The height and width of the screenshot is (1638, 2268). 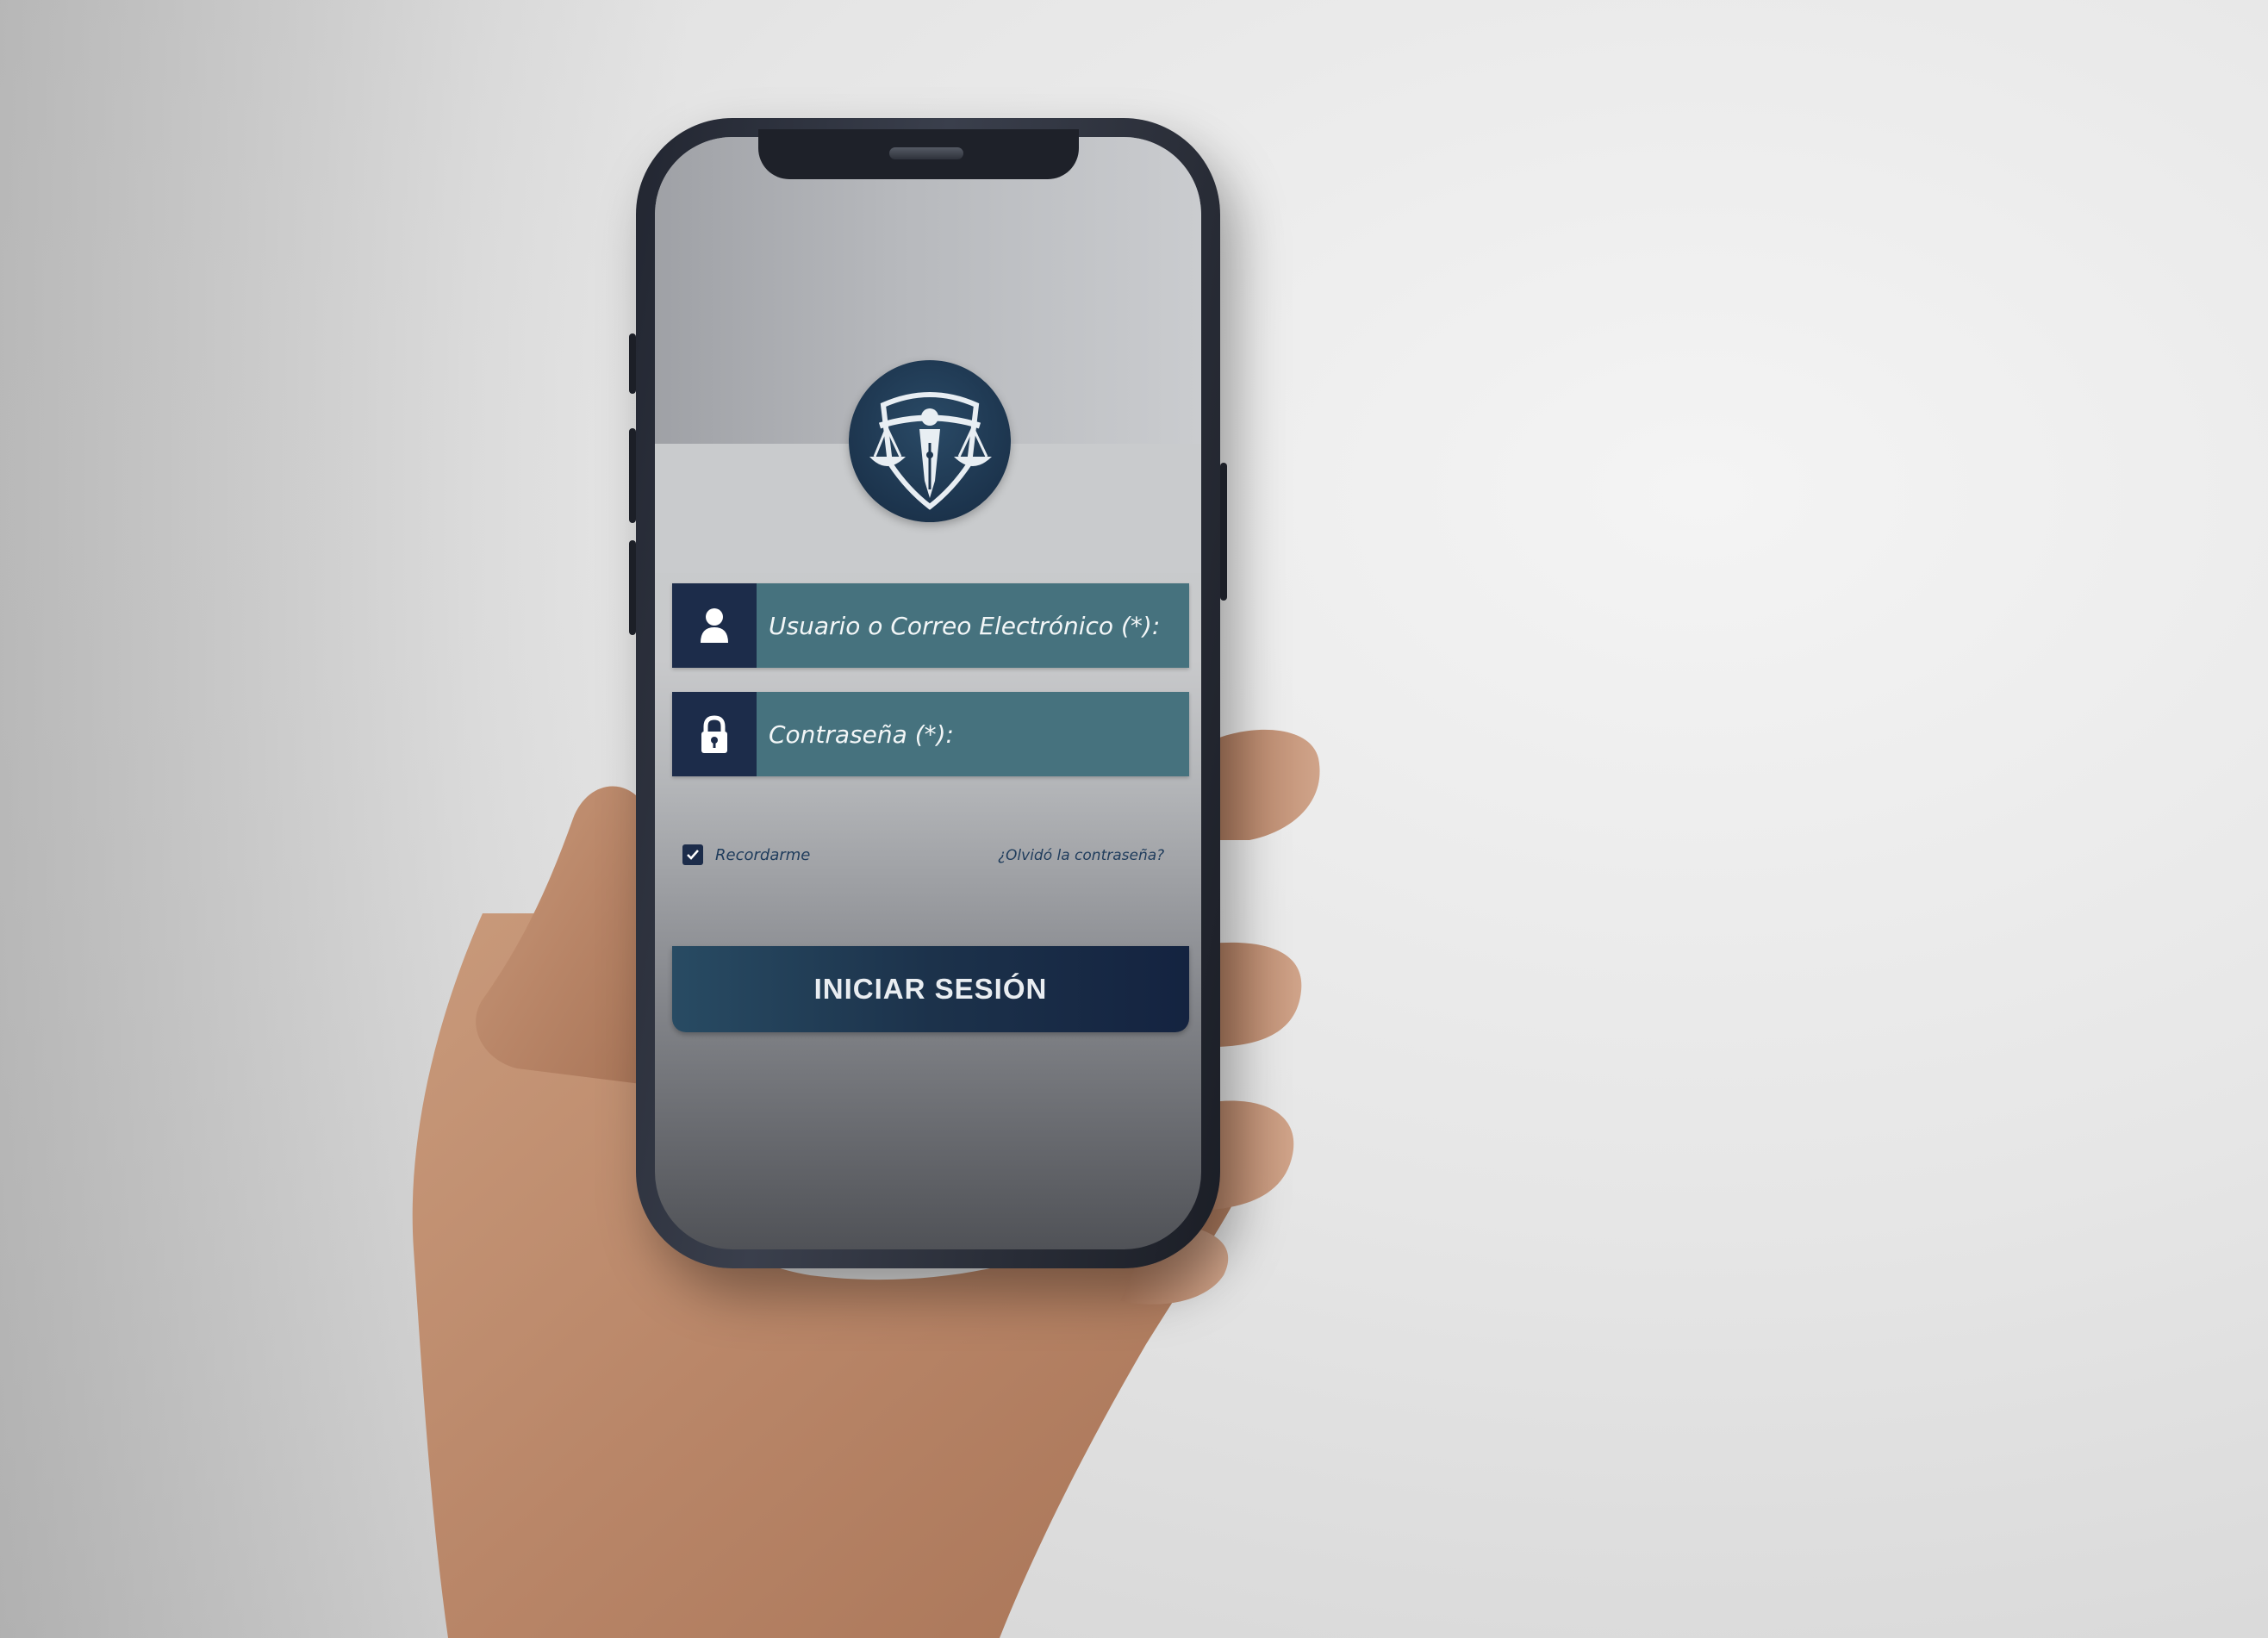 I want to click on scales-of-justice-icon, so click(x=930, y=451).